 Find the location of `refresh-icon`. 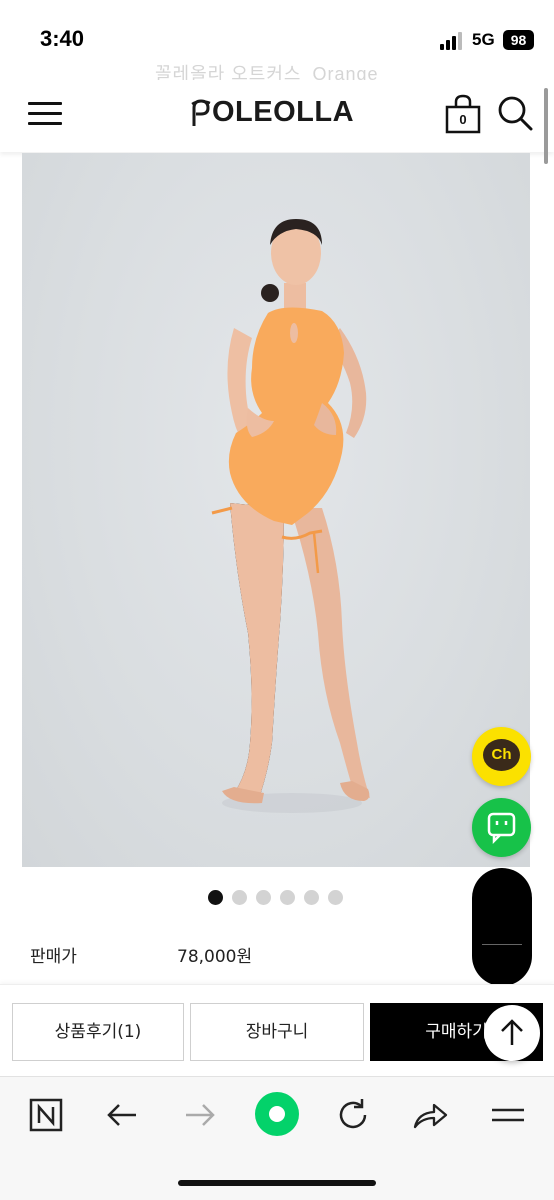

refresh-icon is located at coordinates (353, 1114).